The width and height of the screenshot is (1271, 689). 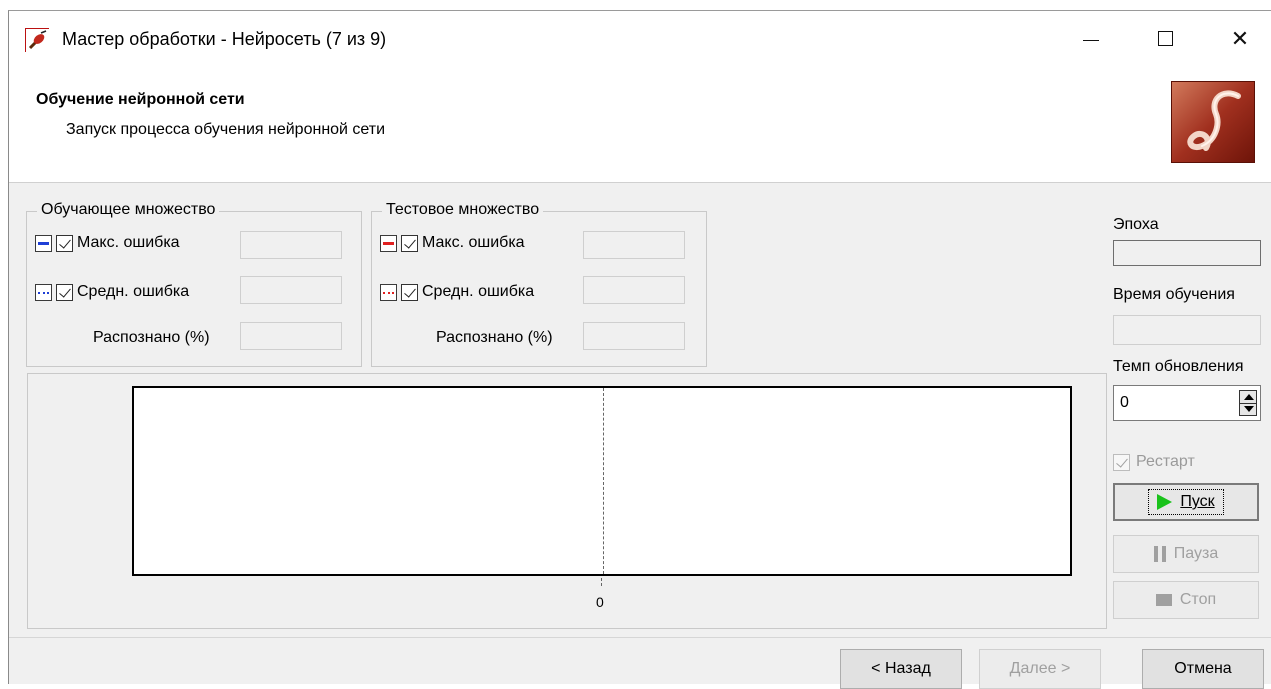 I want to click on start-button-inner: Пуск, so click(x=1186, y=502).